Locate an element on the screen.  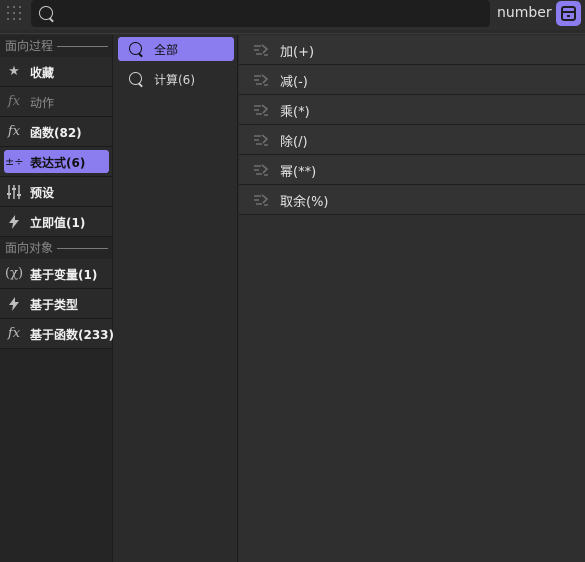
list-item: 乘(*) is located at coordinates (412, 110).